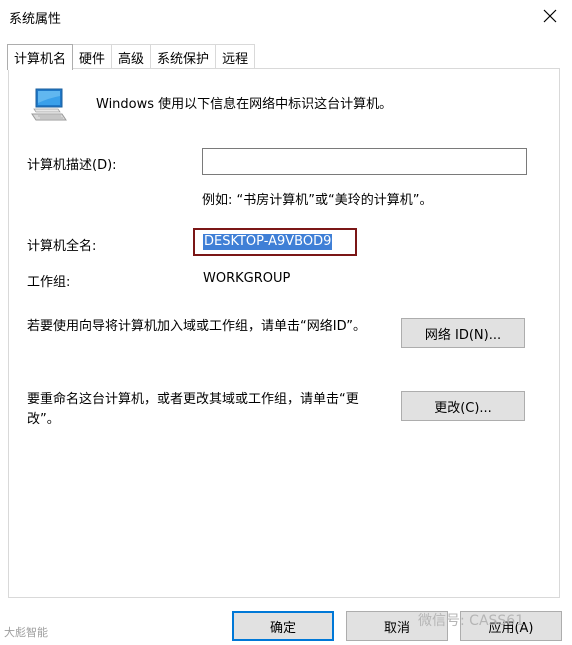 This screenshot has height=645, width=572. I want to click on close-button, so click(550, 16).